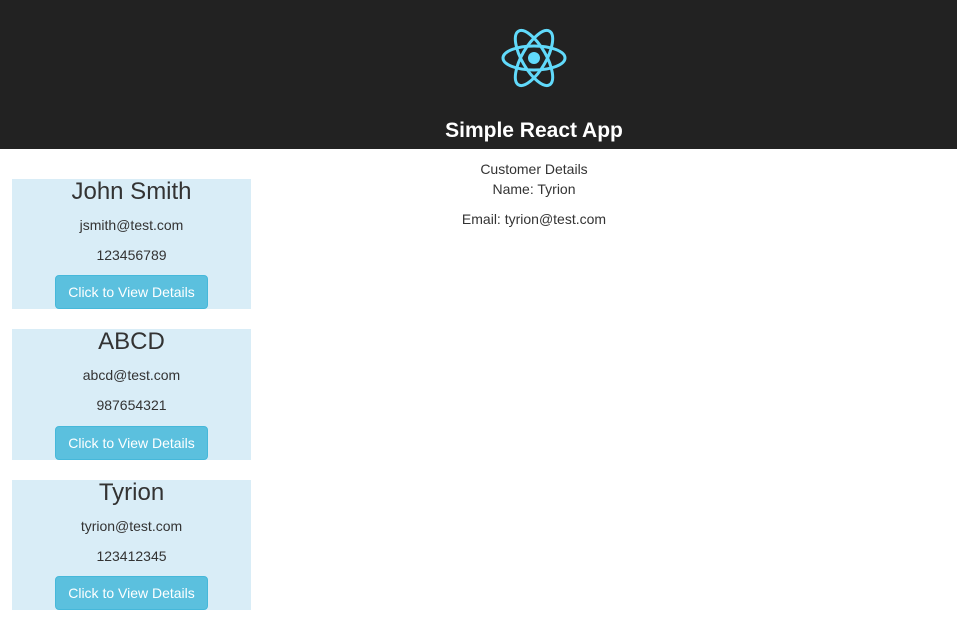 This screenshot has height=630, width=957. What do you see at coordinates (131, 255) in the screenshot?
I see `customer-phone: 123456789` at bounding box center [131, 255].